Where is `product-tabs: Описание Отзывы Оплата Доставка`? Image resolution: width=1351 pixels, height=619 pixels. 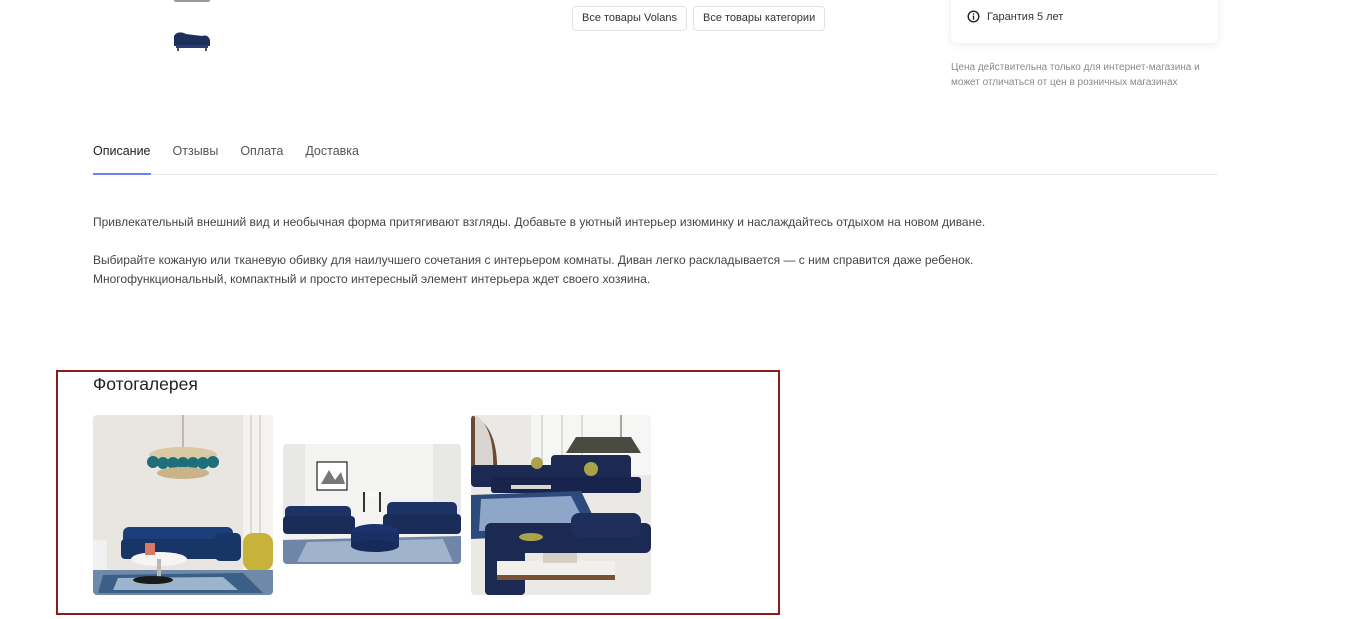
product-tabs: Описание Отзывы Оплата Доставка is located at coordinates (655, 159).